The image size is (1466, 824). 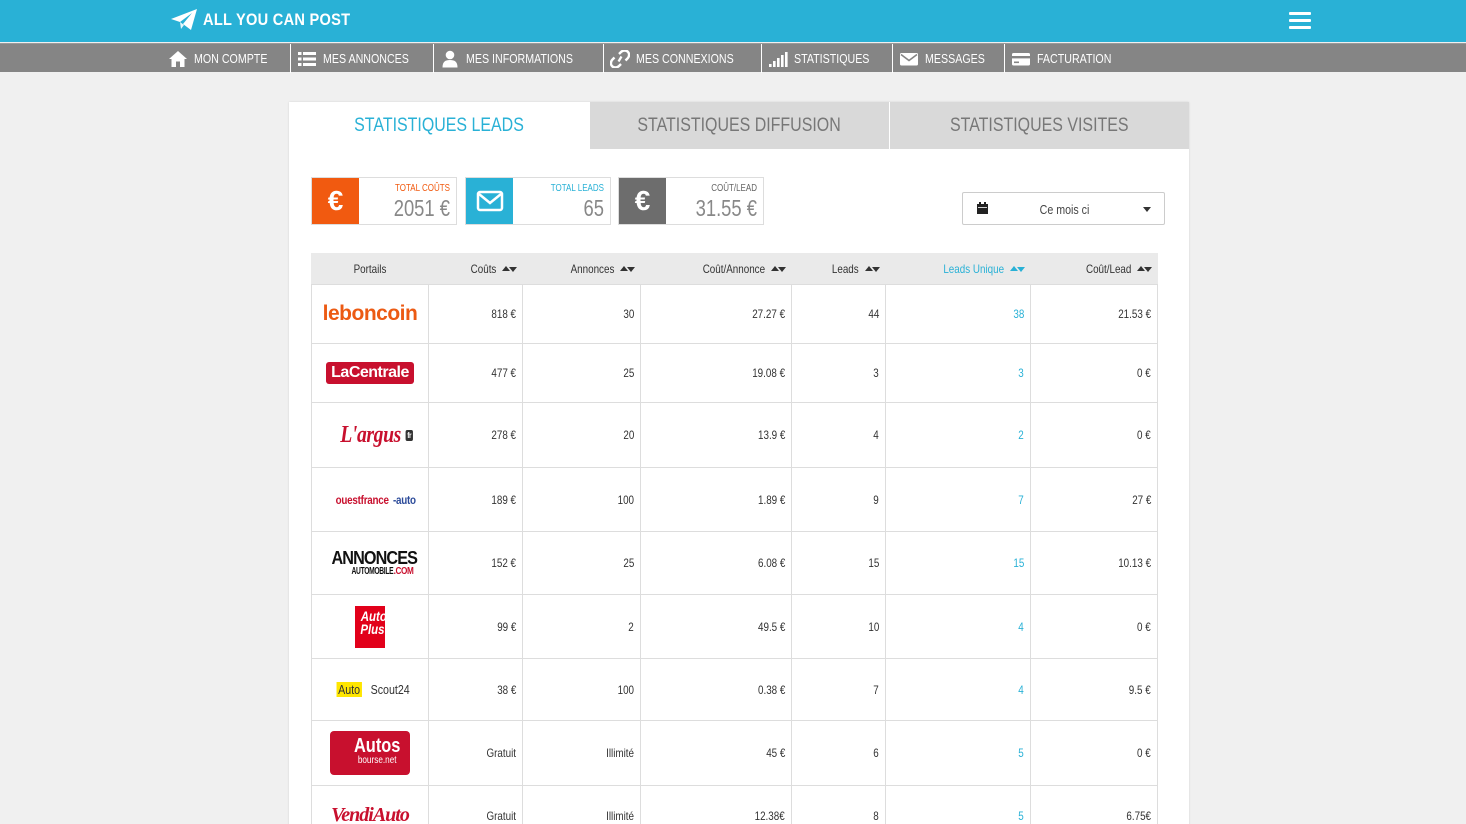 I want to click on nav-label: MES INFORMATIONS, so click(x=520, y=58).